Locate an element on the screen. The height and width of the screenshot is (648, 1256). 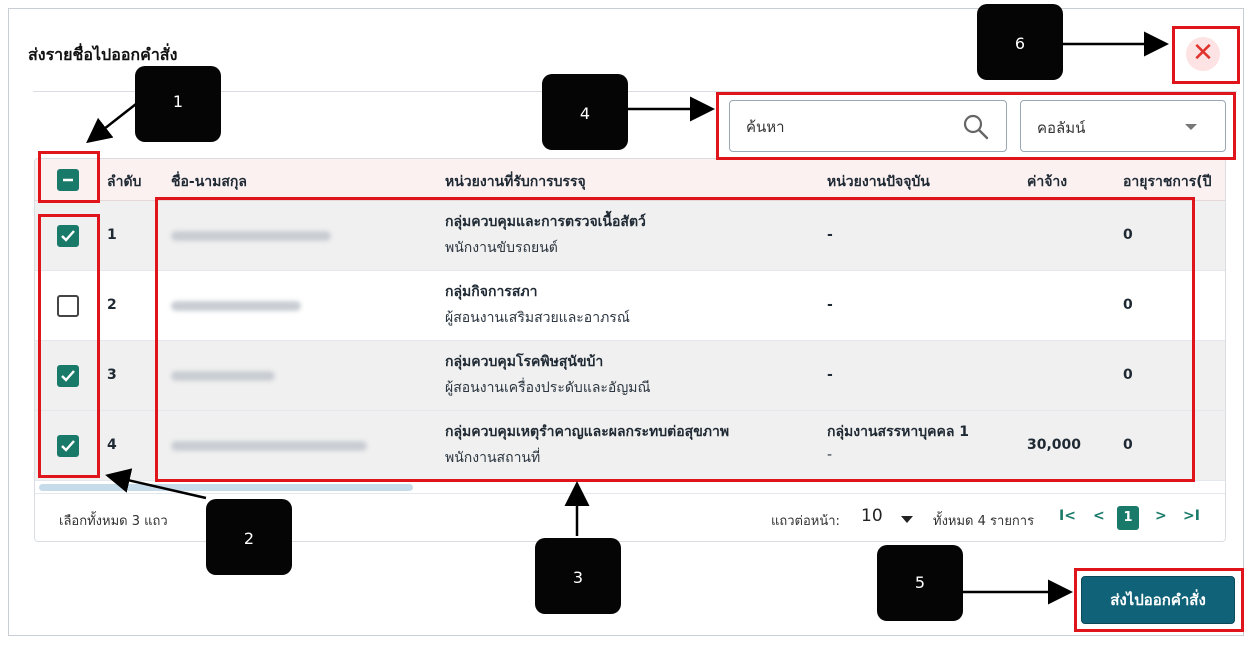
minus-icon is located at coordinates (68, 180).